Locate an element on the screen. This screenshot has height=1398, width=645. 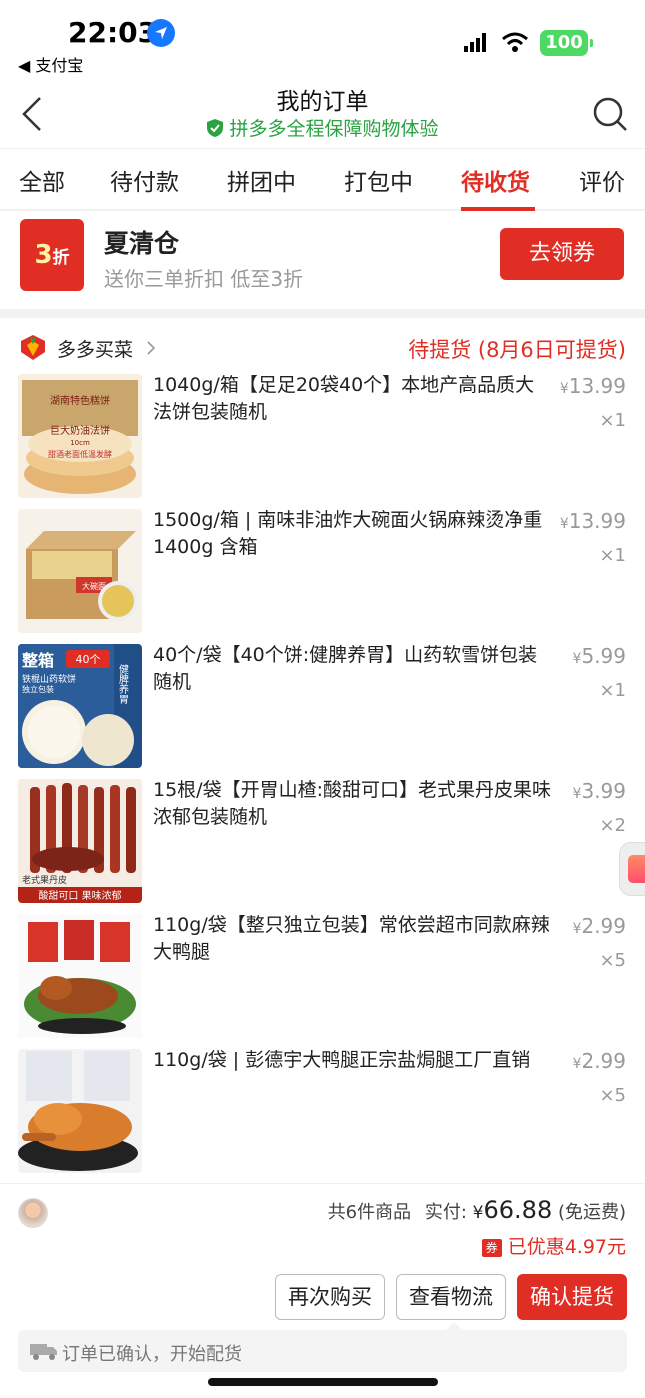
svg-text: 独立包装 is located at coordinates (38, 689).